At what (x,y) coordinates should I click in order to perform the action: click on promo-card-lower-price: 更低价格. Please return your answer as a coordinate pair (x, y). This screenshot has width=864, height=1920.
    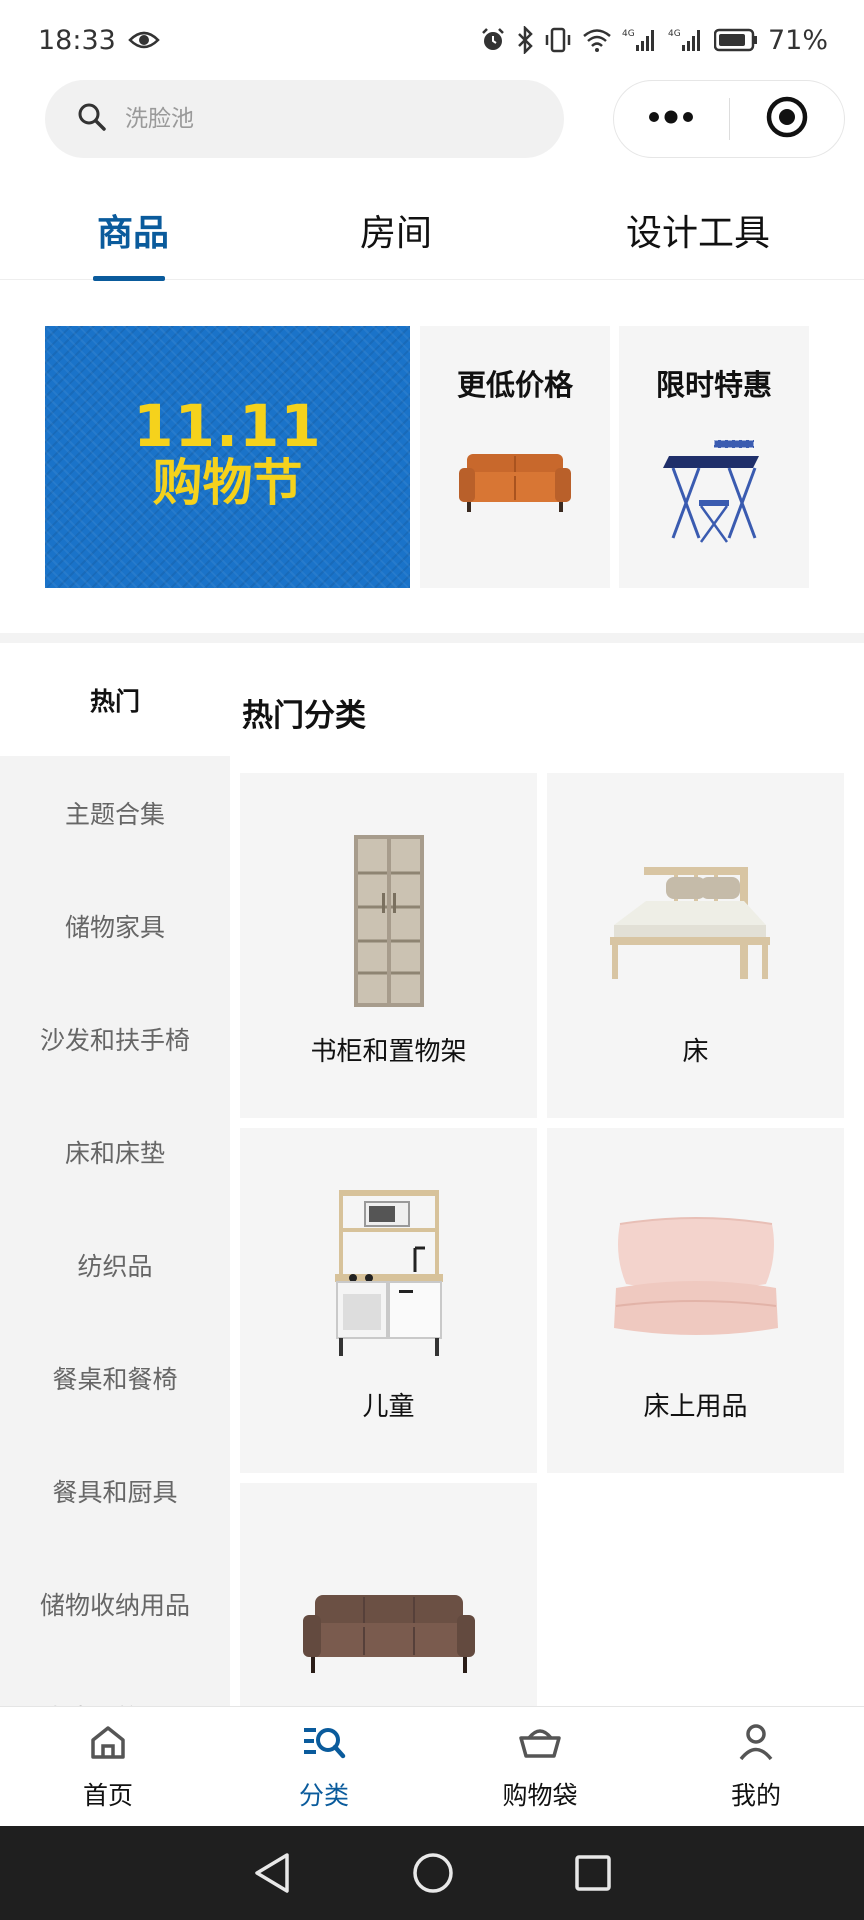
    Looking at the image, I should click on (515, 457).